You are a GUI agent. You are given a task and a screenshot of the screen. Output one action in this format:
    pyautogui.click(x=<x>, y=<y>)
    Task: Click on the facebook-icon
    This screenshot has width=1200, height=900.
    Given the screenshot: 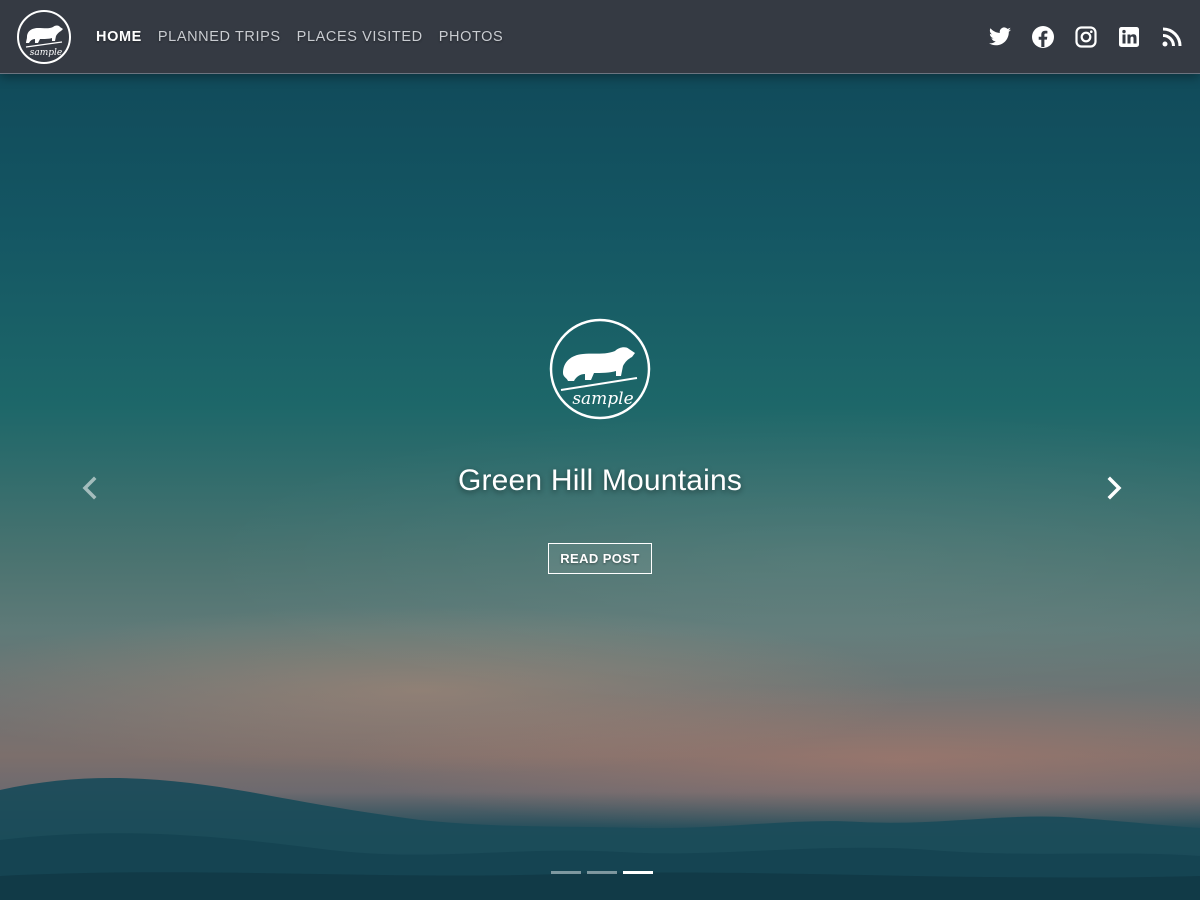 What is the action you would take?
    pyautogui.click(x=1043, y=37)
    